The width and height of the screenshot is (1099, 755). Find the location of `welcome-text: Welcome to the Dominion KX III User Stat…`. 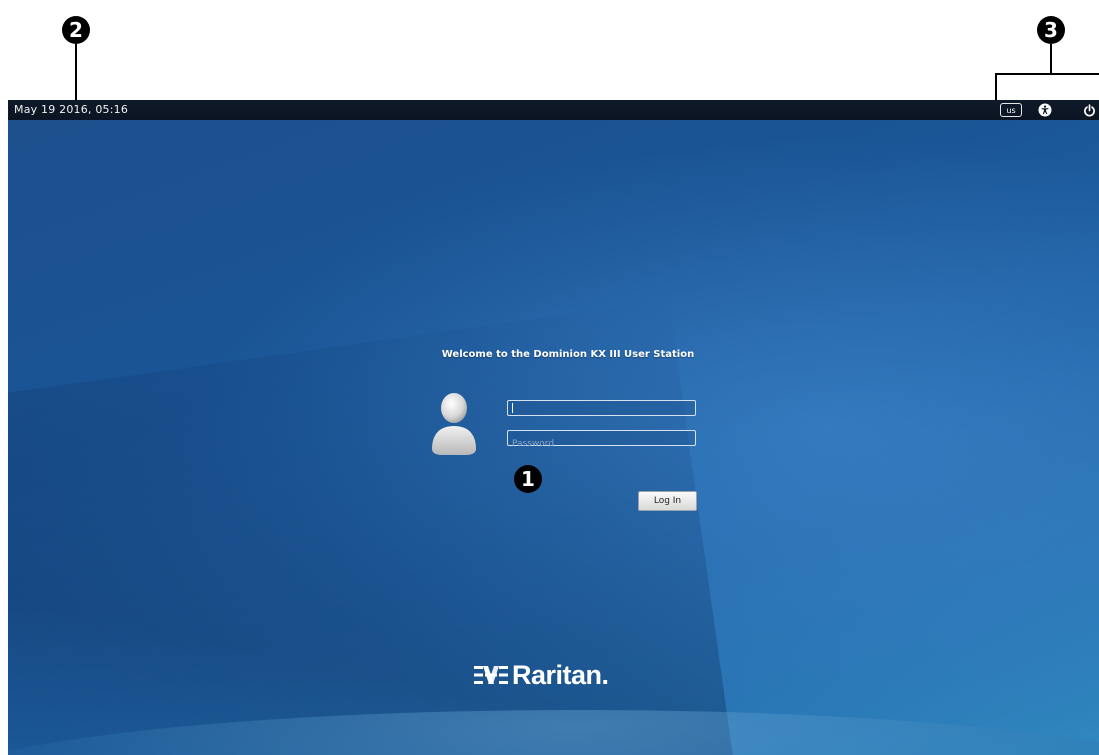

welcome-text: Welcome to the Dominion KX III User Stat… is located at coordinates (568, 354).